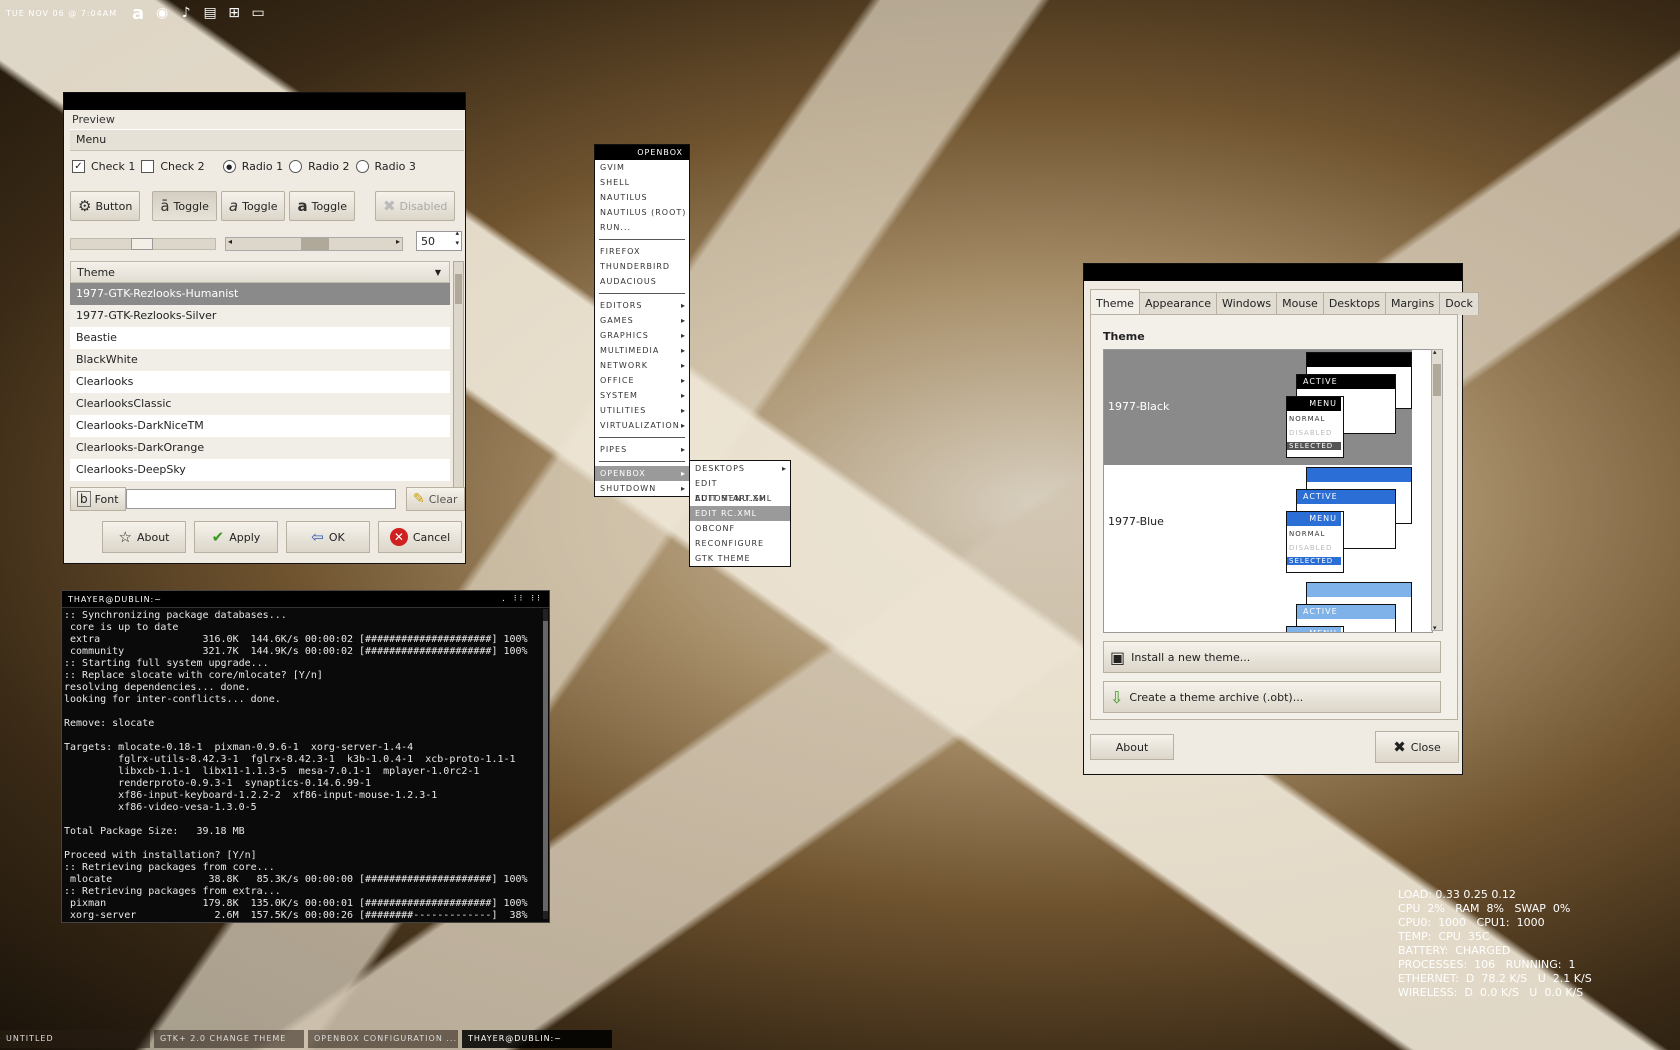 The image size is (1680, 1050). Describe the element at coordinates (210, 13) in the screenshot. I see `clipboard-icon: ▤` at that location.